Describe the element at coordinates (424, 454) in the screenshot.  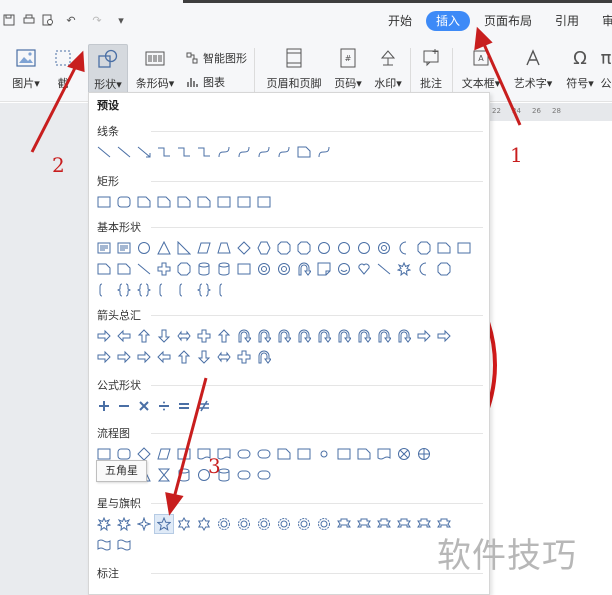
I see `shape-pcirc` at that location.